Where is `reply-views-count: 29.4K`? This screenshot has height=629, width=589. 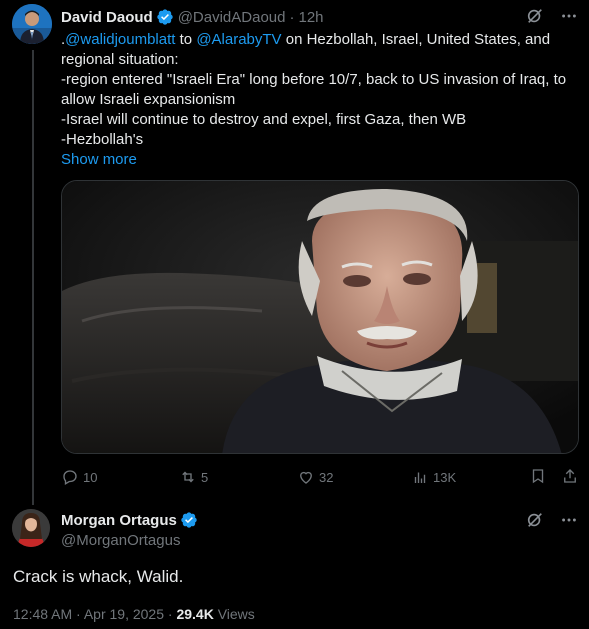
reply-views-count: 29.4K is located at coordinates (195, 614).